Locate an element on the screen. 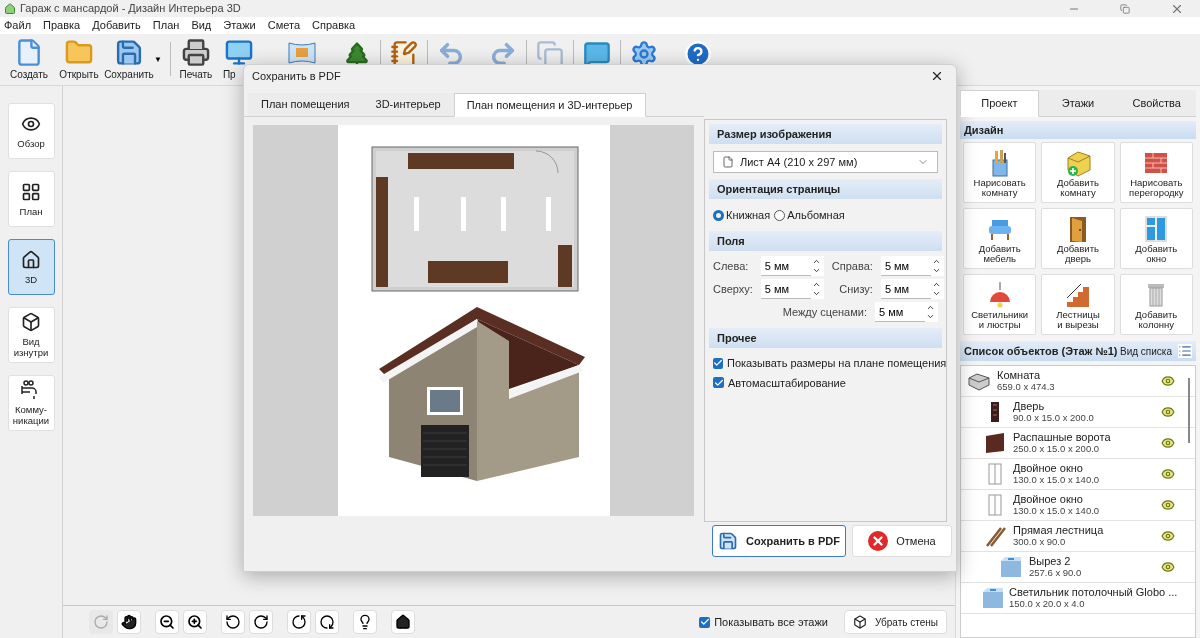  view-mode-button: Обзор is located at coordinates (31, 131).